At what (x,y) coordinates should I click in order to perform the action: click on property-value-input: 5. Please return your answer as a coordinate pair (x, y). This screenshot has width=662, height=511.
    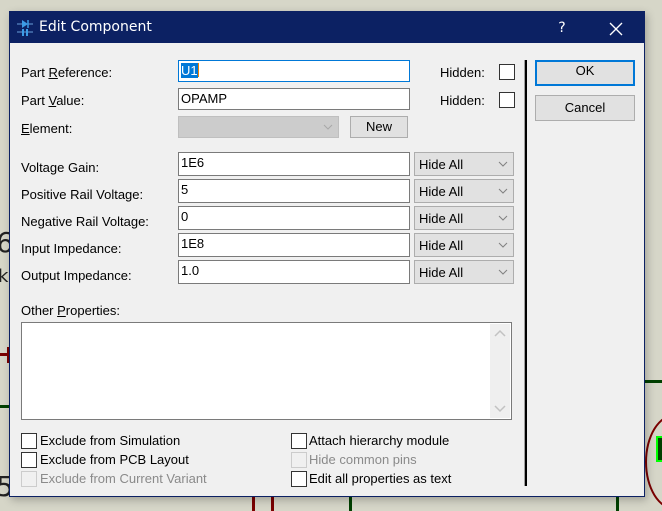
    Looking at the image, I should click on (294, 191).